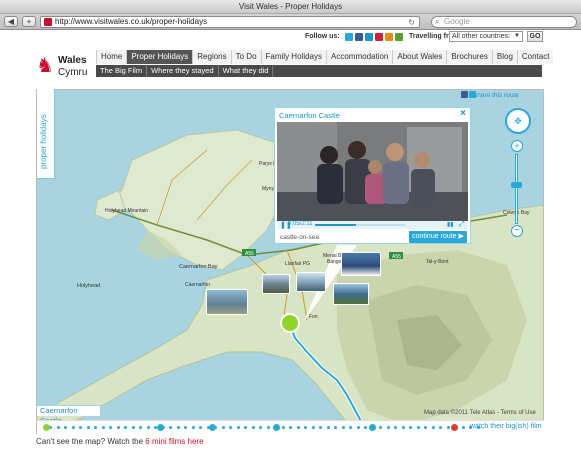 The image size is (581, 456). Describe the element at coordinates (411, 23) in the screenshot. I see `reload-icon: ↻` at that location.